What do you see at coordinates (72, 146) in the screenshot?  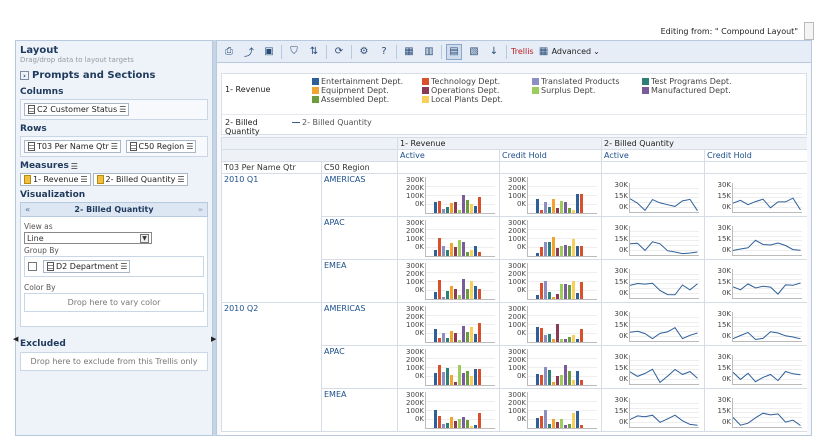 I see `row-chip-qtr: T03 Per Name Qtr ☰` at bounding box center [72, 146].